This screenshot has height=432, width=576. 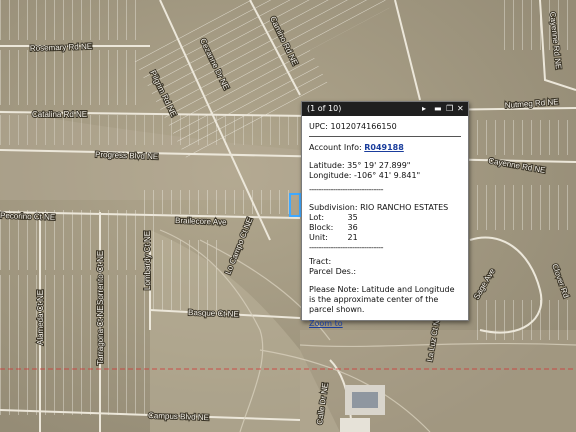 I want to click on longitude-row: Longitude: -106° 41' 9.841", so click(x=385, y=176).